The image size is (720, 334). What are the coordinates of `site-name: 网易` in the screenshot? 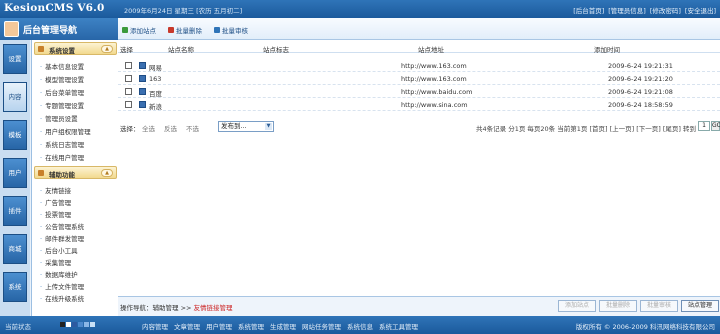 It's located at (155, 67).